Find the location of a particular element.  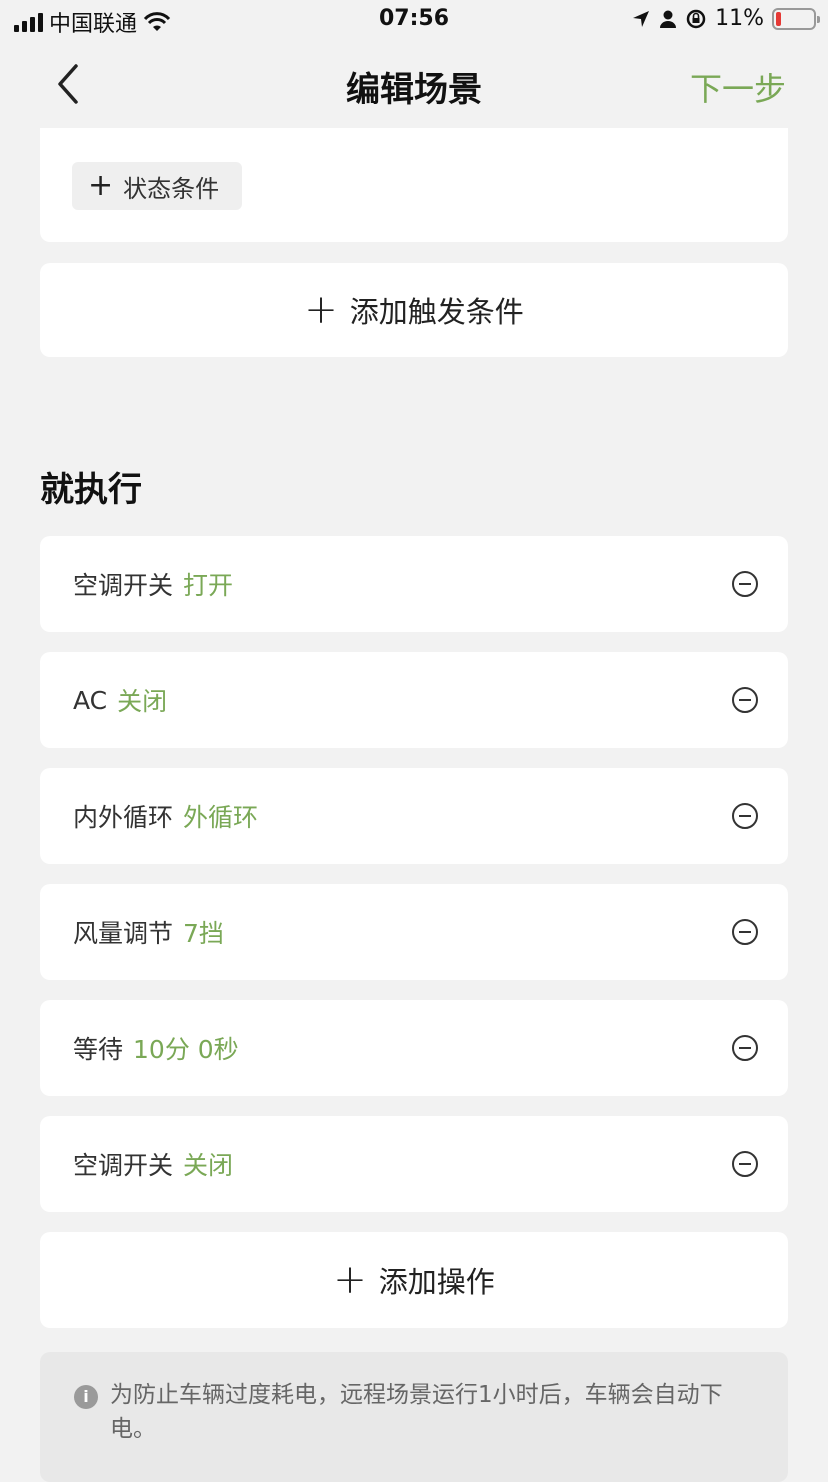

status-right: 11% is located at coordinates (725, 18).